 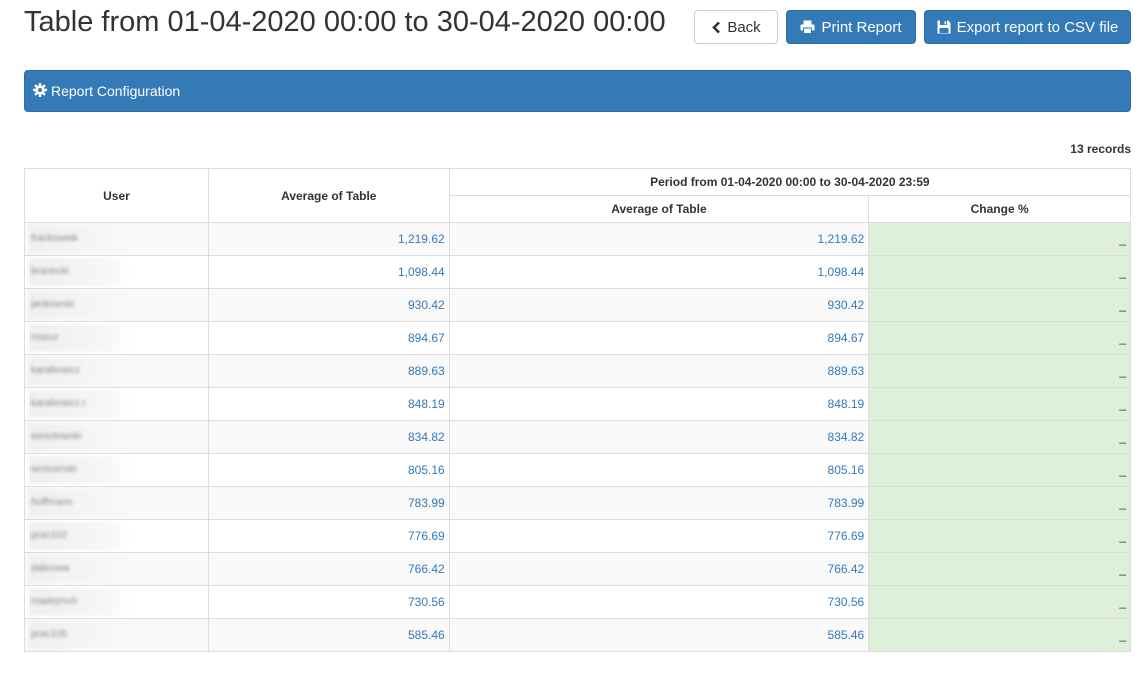 What do you see at coordinates (659, 272) in the screenshot?
I see `period-average-cell: 1,098.44` at bounding box center [659, 272].